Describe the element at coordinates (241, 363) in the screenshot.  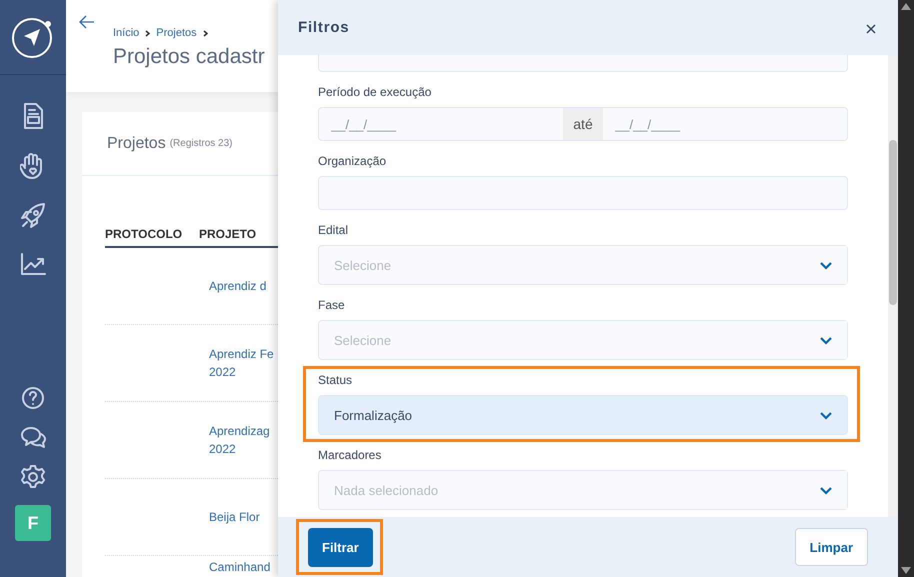
I see `project-link: Aprendiz Fe 2022` at that location.